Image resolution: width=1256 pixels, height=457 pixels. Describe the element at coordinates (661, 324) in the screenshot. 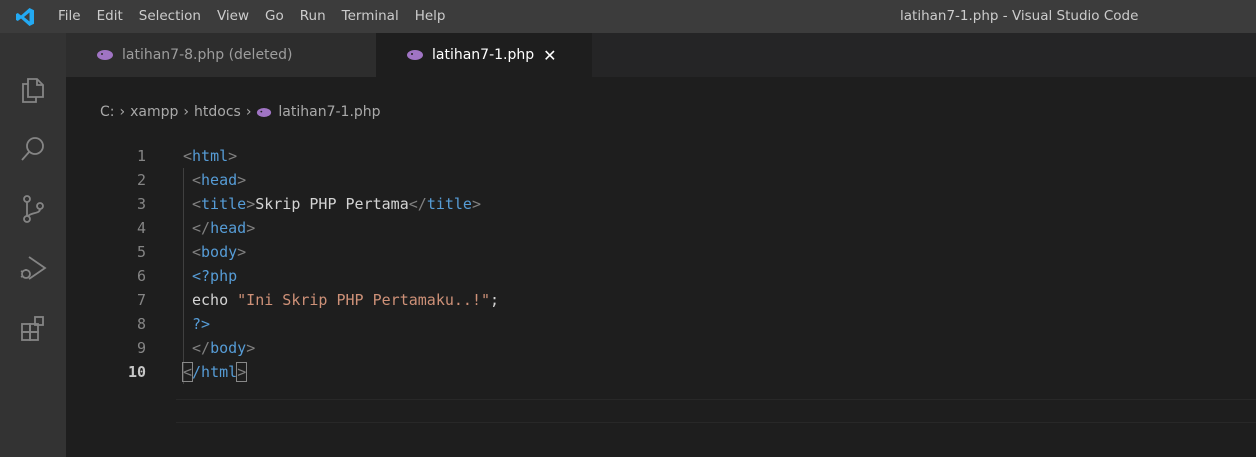

I see `code-line: 8 ?>` at that location.